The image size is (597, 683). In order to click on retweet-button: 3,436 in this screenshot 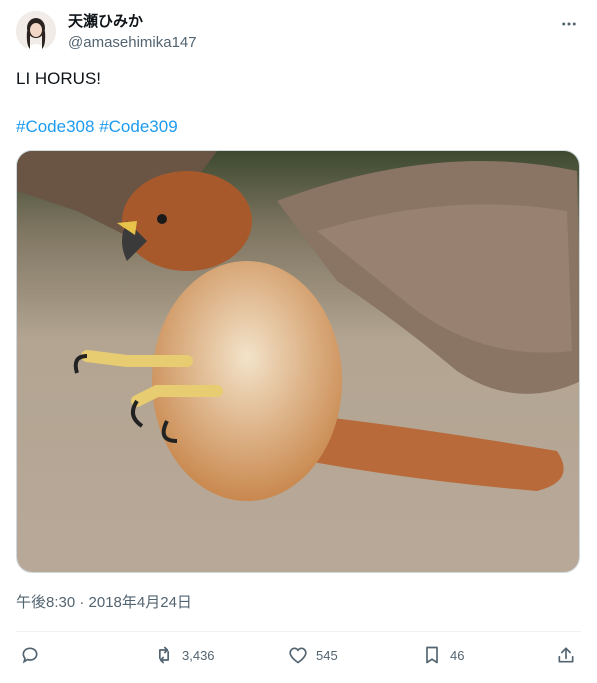, I will do `click(184, 655)`.